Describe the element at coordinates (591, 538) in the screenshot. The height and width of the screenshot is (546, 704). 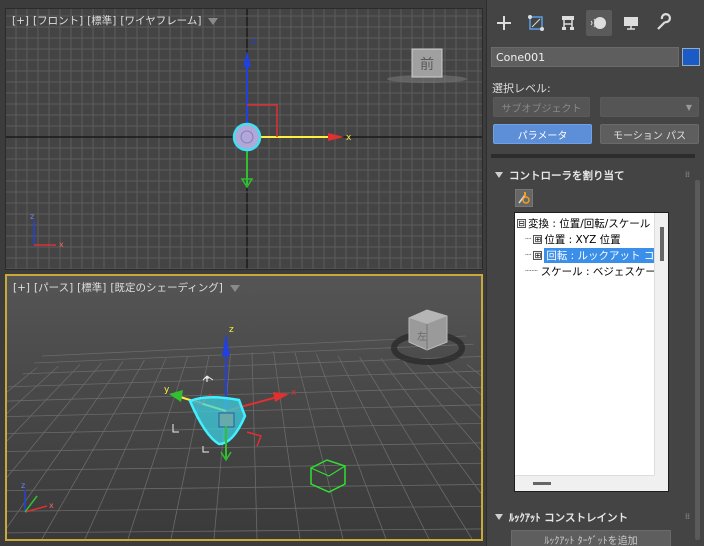
I see `add-lookat-target-button: ﾙｯｸｱｯﾄ ﾀｰｹﾞｯﾄを追加` at that location.